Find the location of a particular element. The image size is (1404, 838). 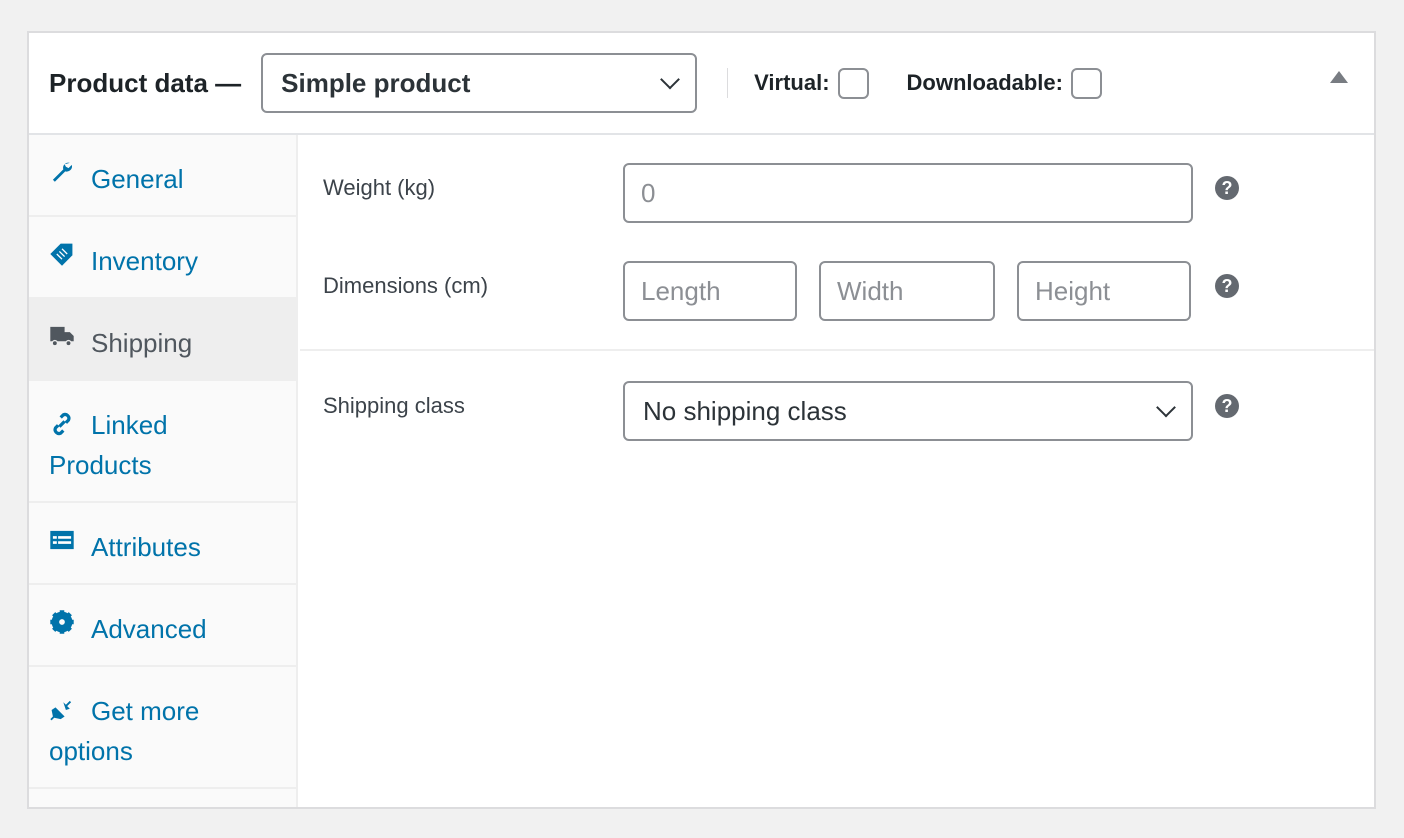

tab-shipping: Shipping is located at coordinates (162, 340).